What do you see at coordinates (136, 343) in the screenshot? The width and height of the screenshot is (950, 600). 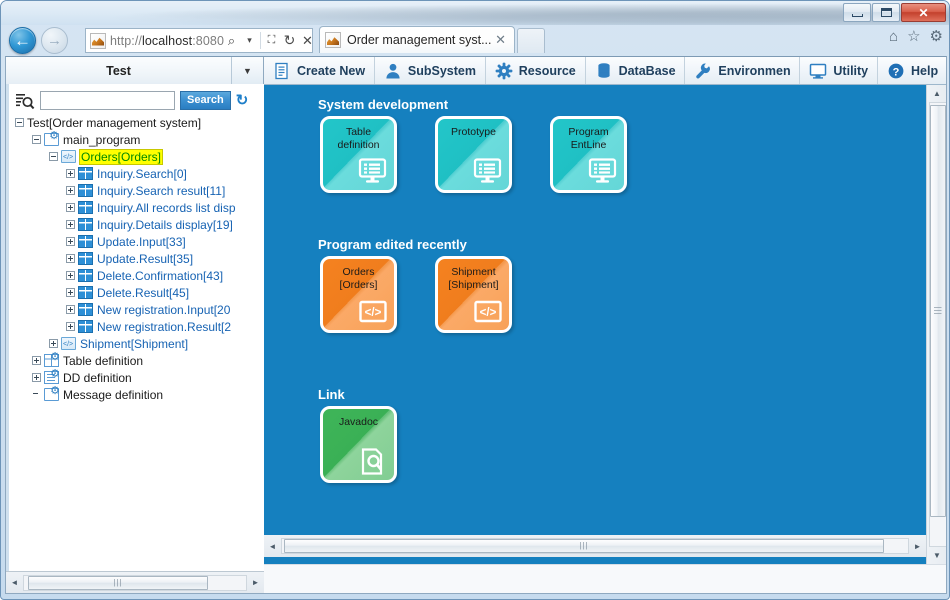 I see `tree-node: Shipment[Shipment]` at bounding box center [136, 343].